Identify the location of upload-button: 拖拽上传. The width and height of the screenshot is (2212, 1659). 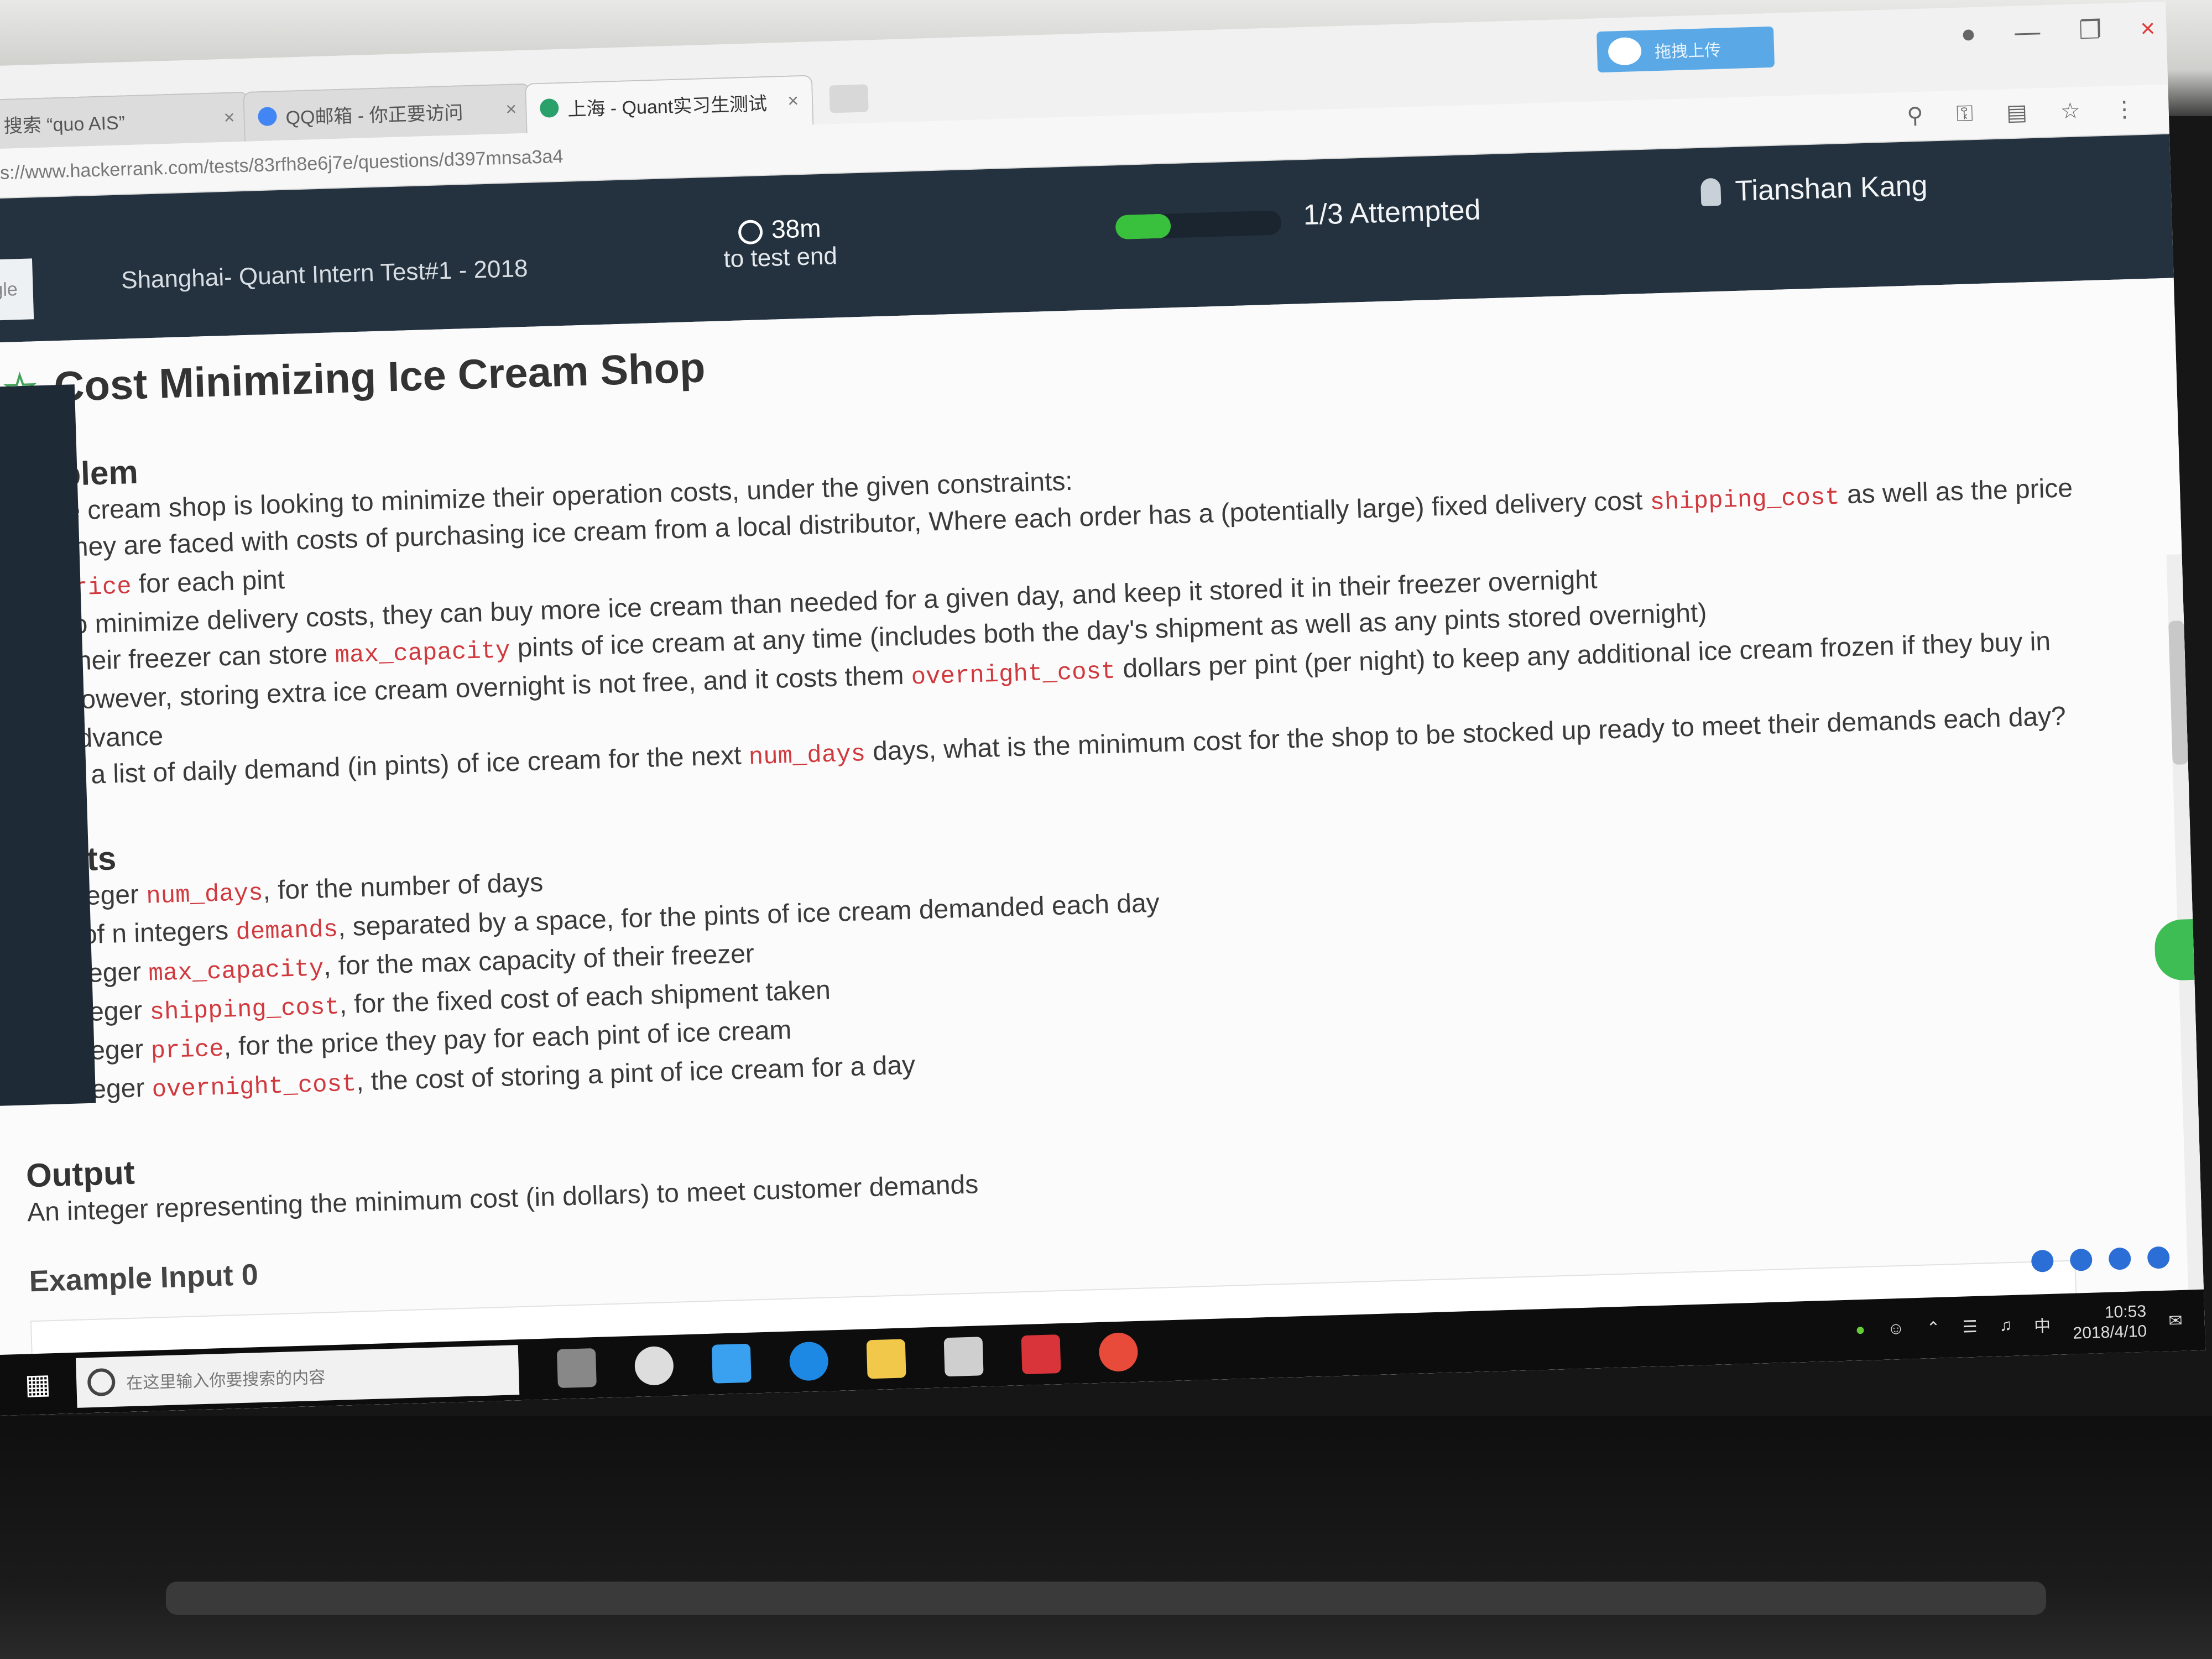
(1686, 50).